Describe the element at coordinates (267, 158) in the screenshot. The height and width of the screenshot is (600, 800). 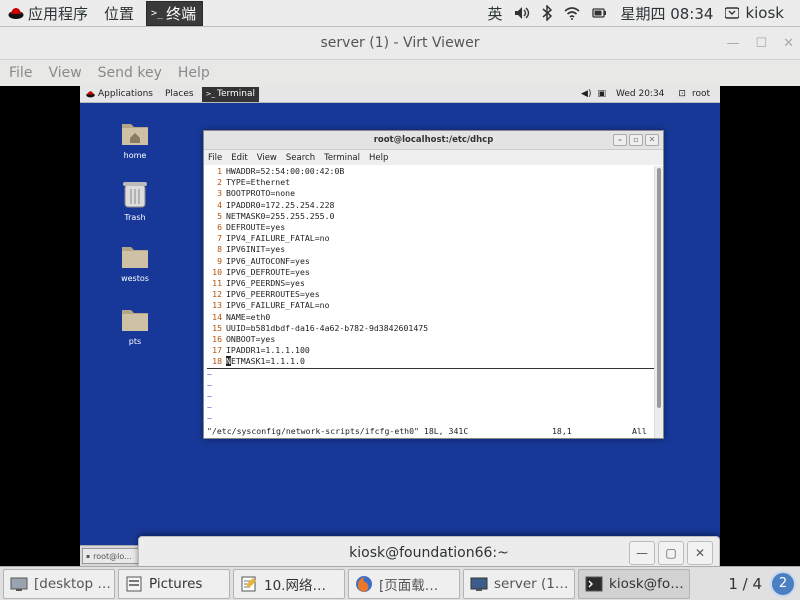
I see `term-menu-view: View` at that location.